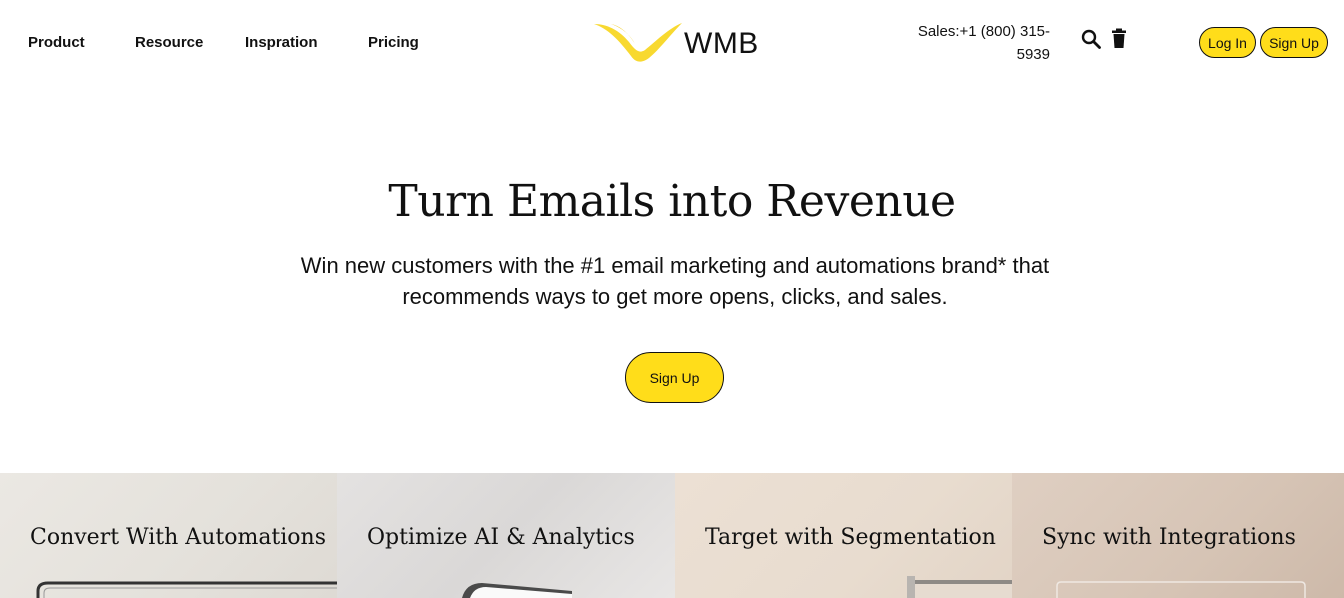 This screenshot has height=598, width=1344. I want to click on window-frame-image, so click(1181, 589).